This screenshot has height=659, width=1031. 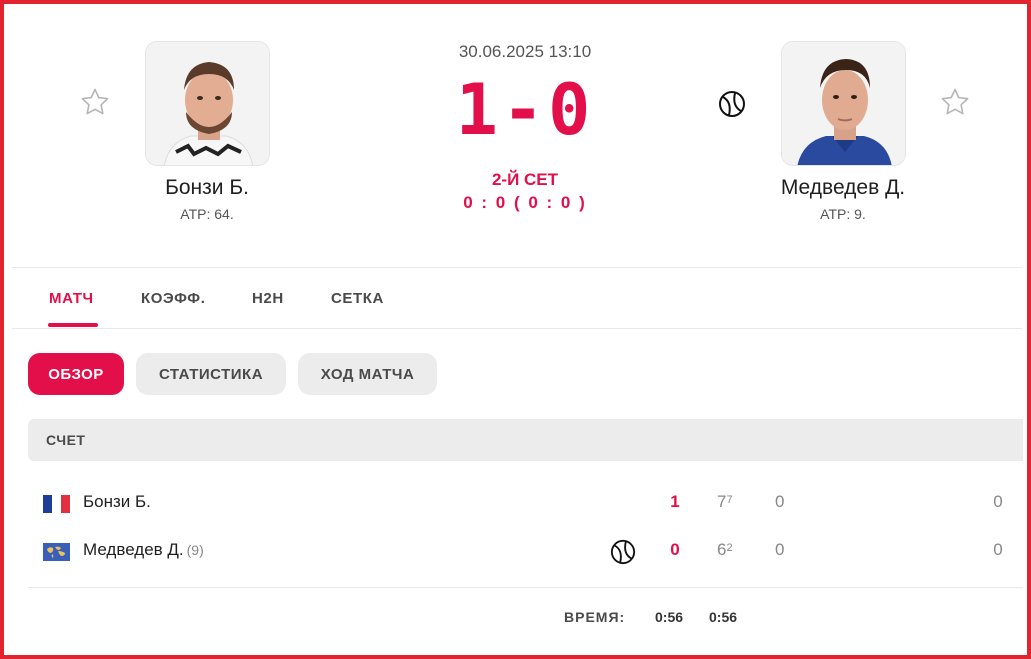 I want to click on subtab-overview: ОБЗОР, so click(x=76, y=374).